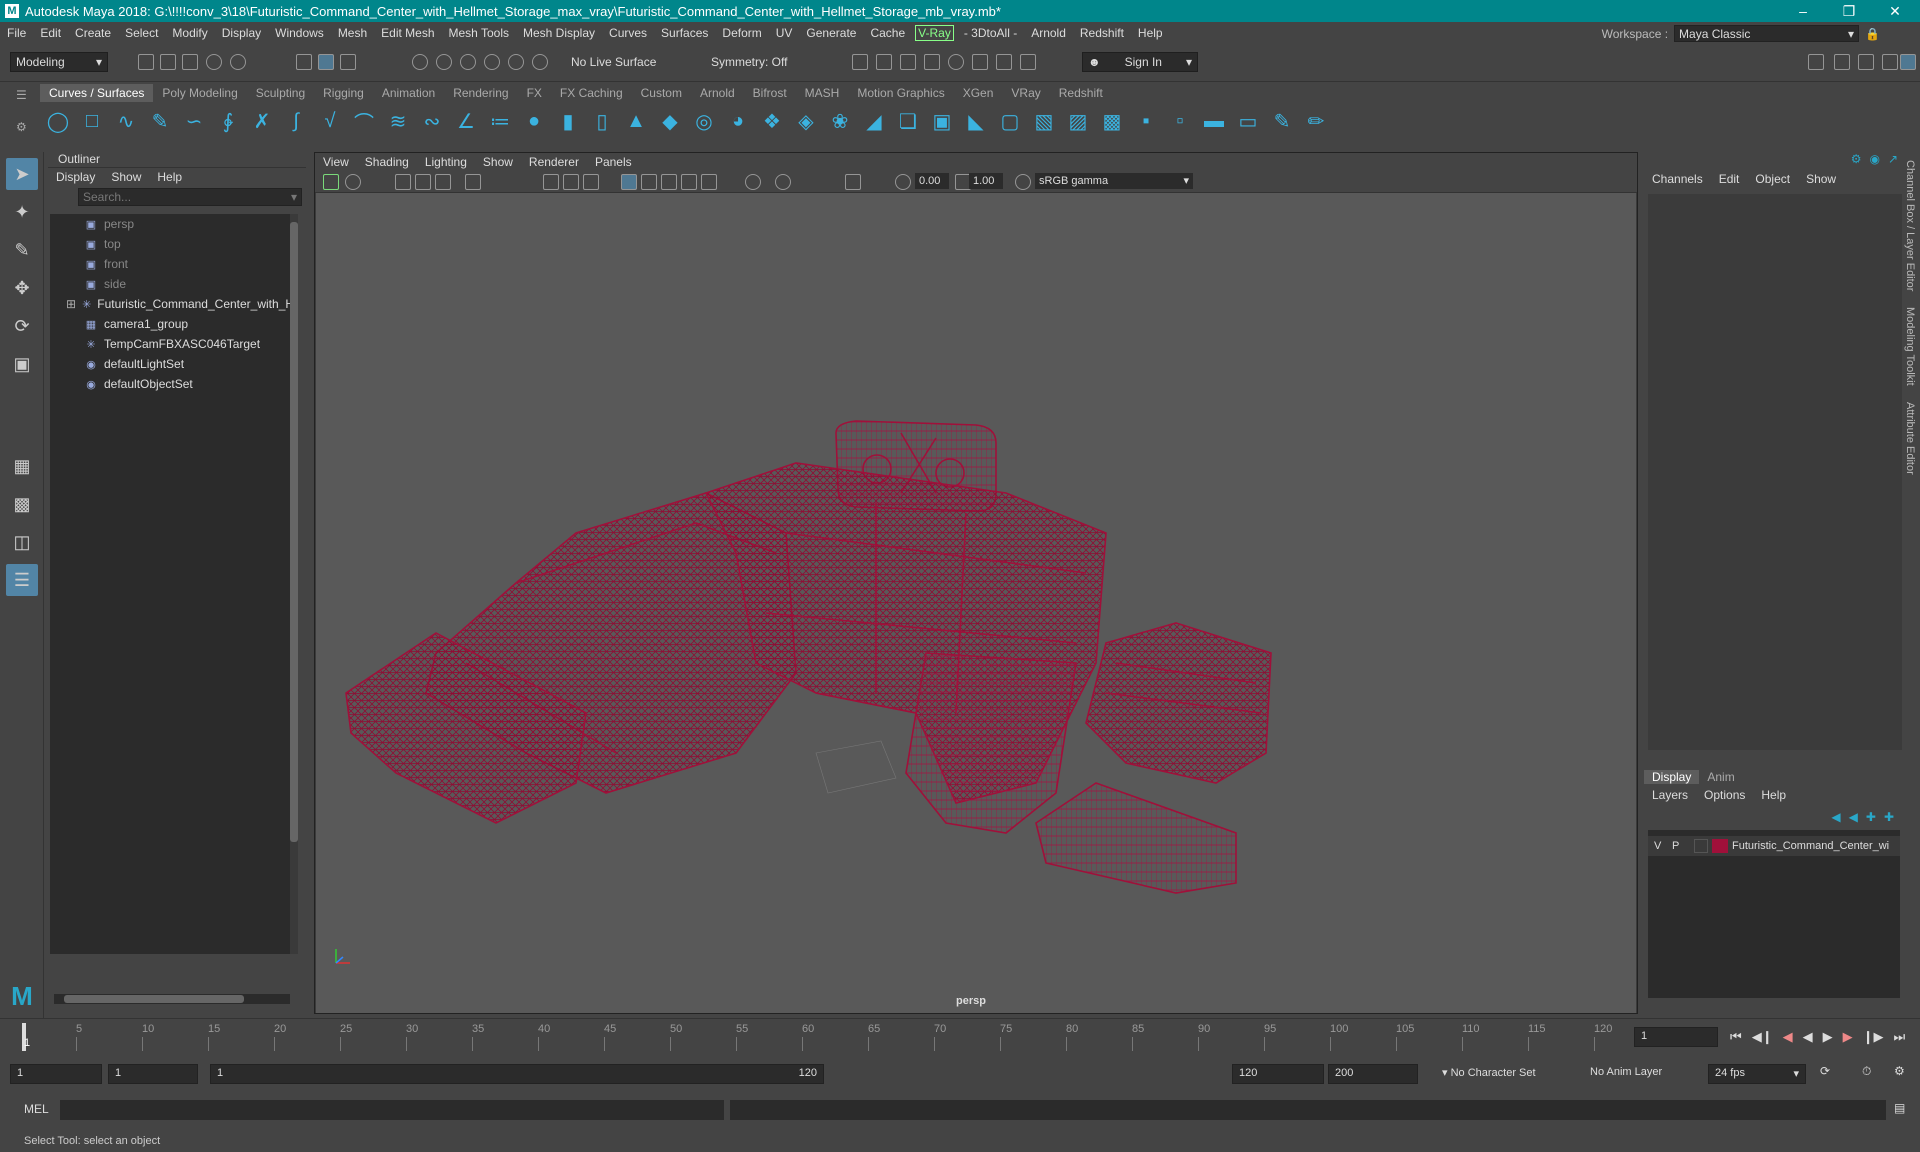 The image size is (1920, 1152). I want to click on channel-box-icon, so click(1908, 62).